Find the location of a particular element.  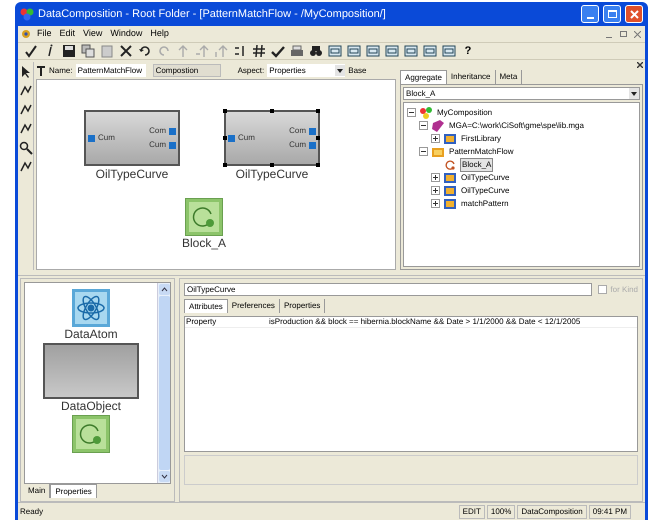

minus-icon is located at coordinates (423, 151).